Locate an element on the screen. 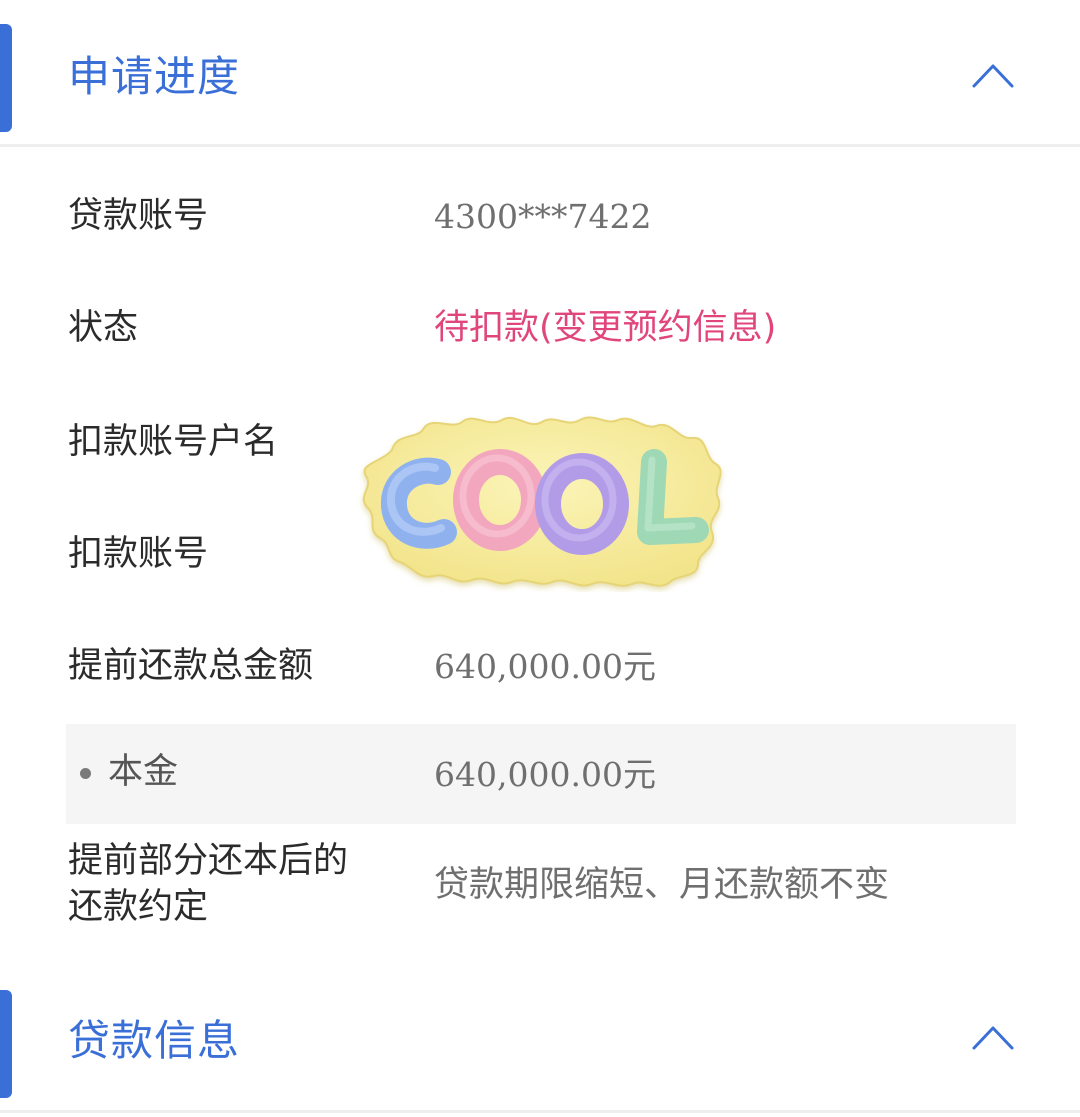 The width and height of the screenshot is (1080, 1117). cool-sticker is located at coordinates (540, 501).